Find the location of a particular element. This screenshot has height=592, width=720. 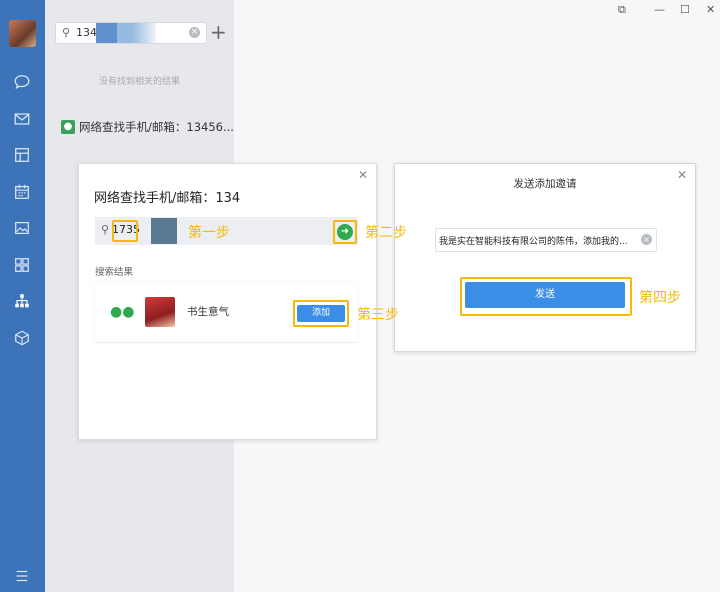

avatar is located at coordinates (22, 33).